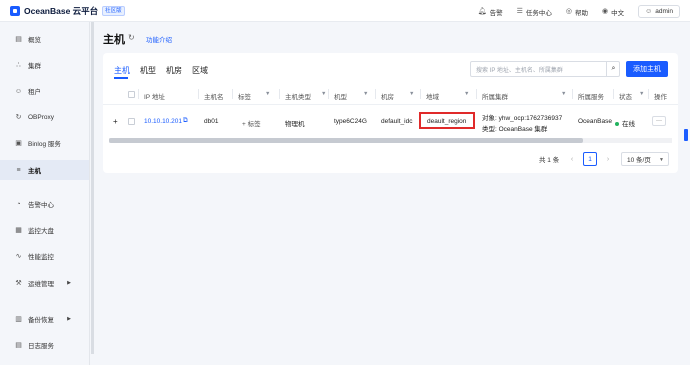 The height and width of the screenshot is (365, 690). I want to click on refresh-icon: ↻, so click(131, 37).